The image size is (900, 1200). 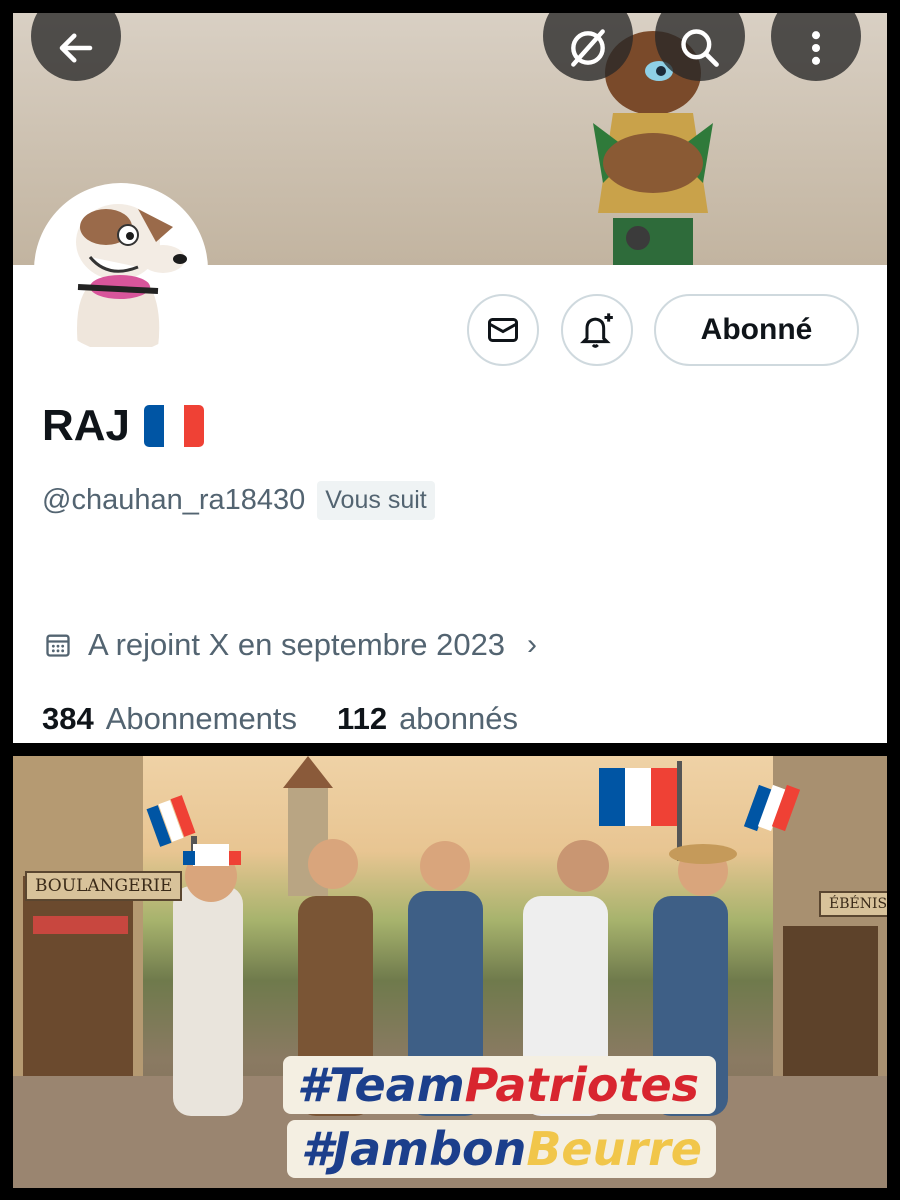 I want to click on mail-icon, so click(x=503, y=330).